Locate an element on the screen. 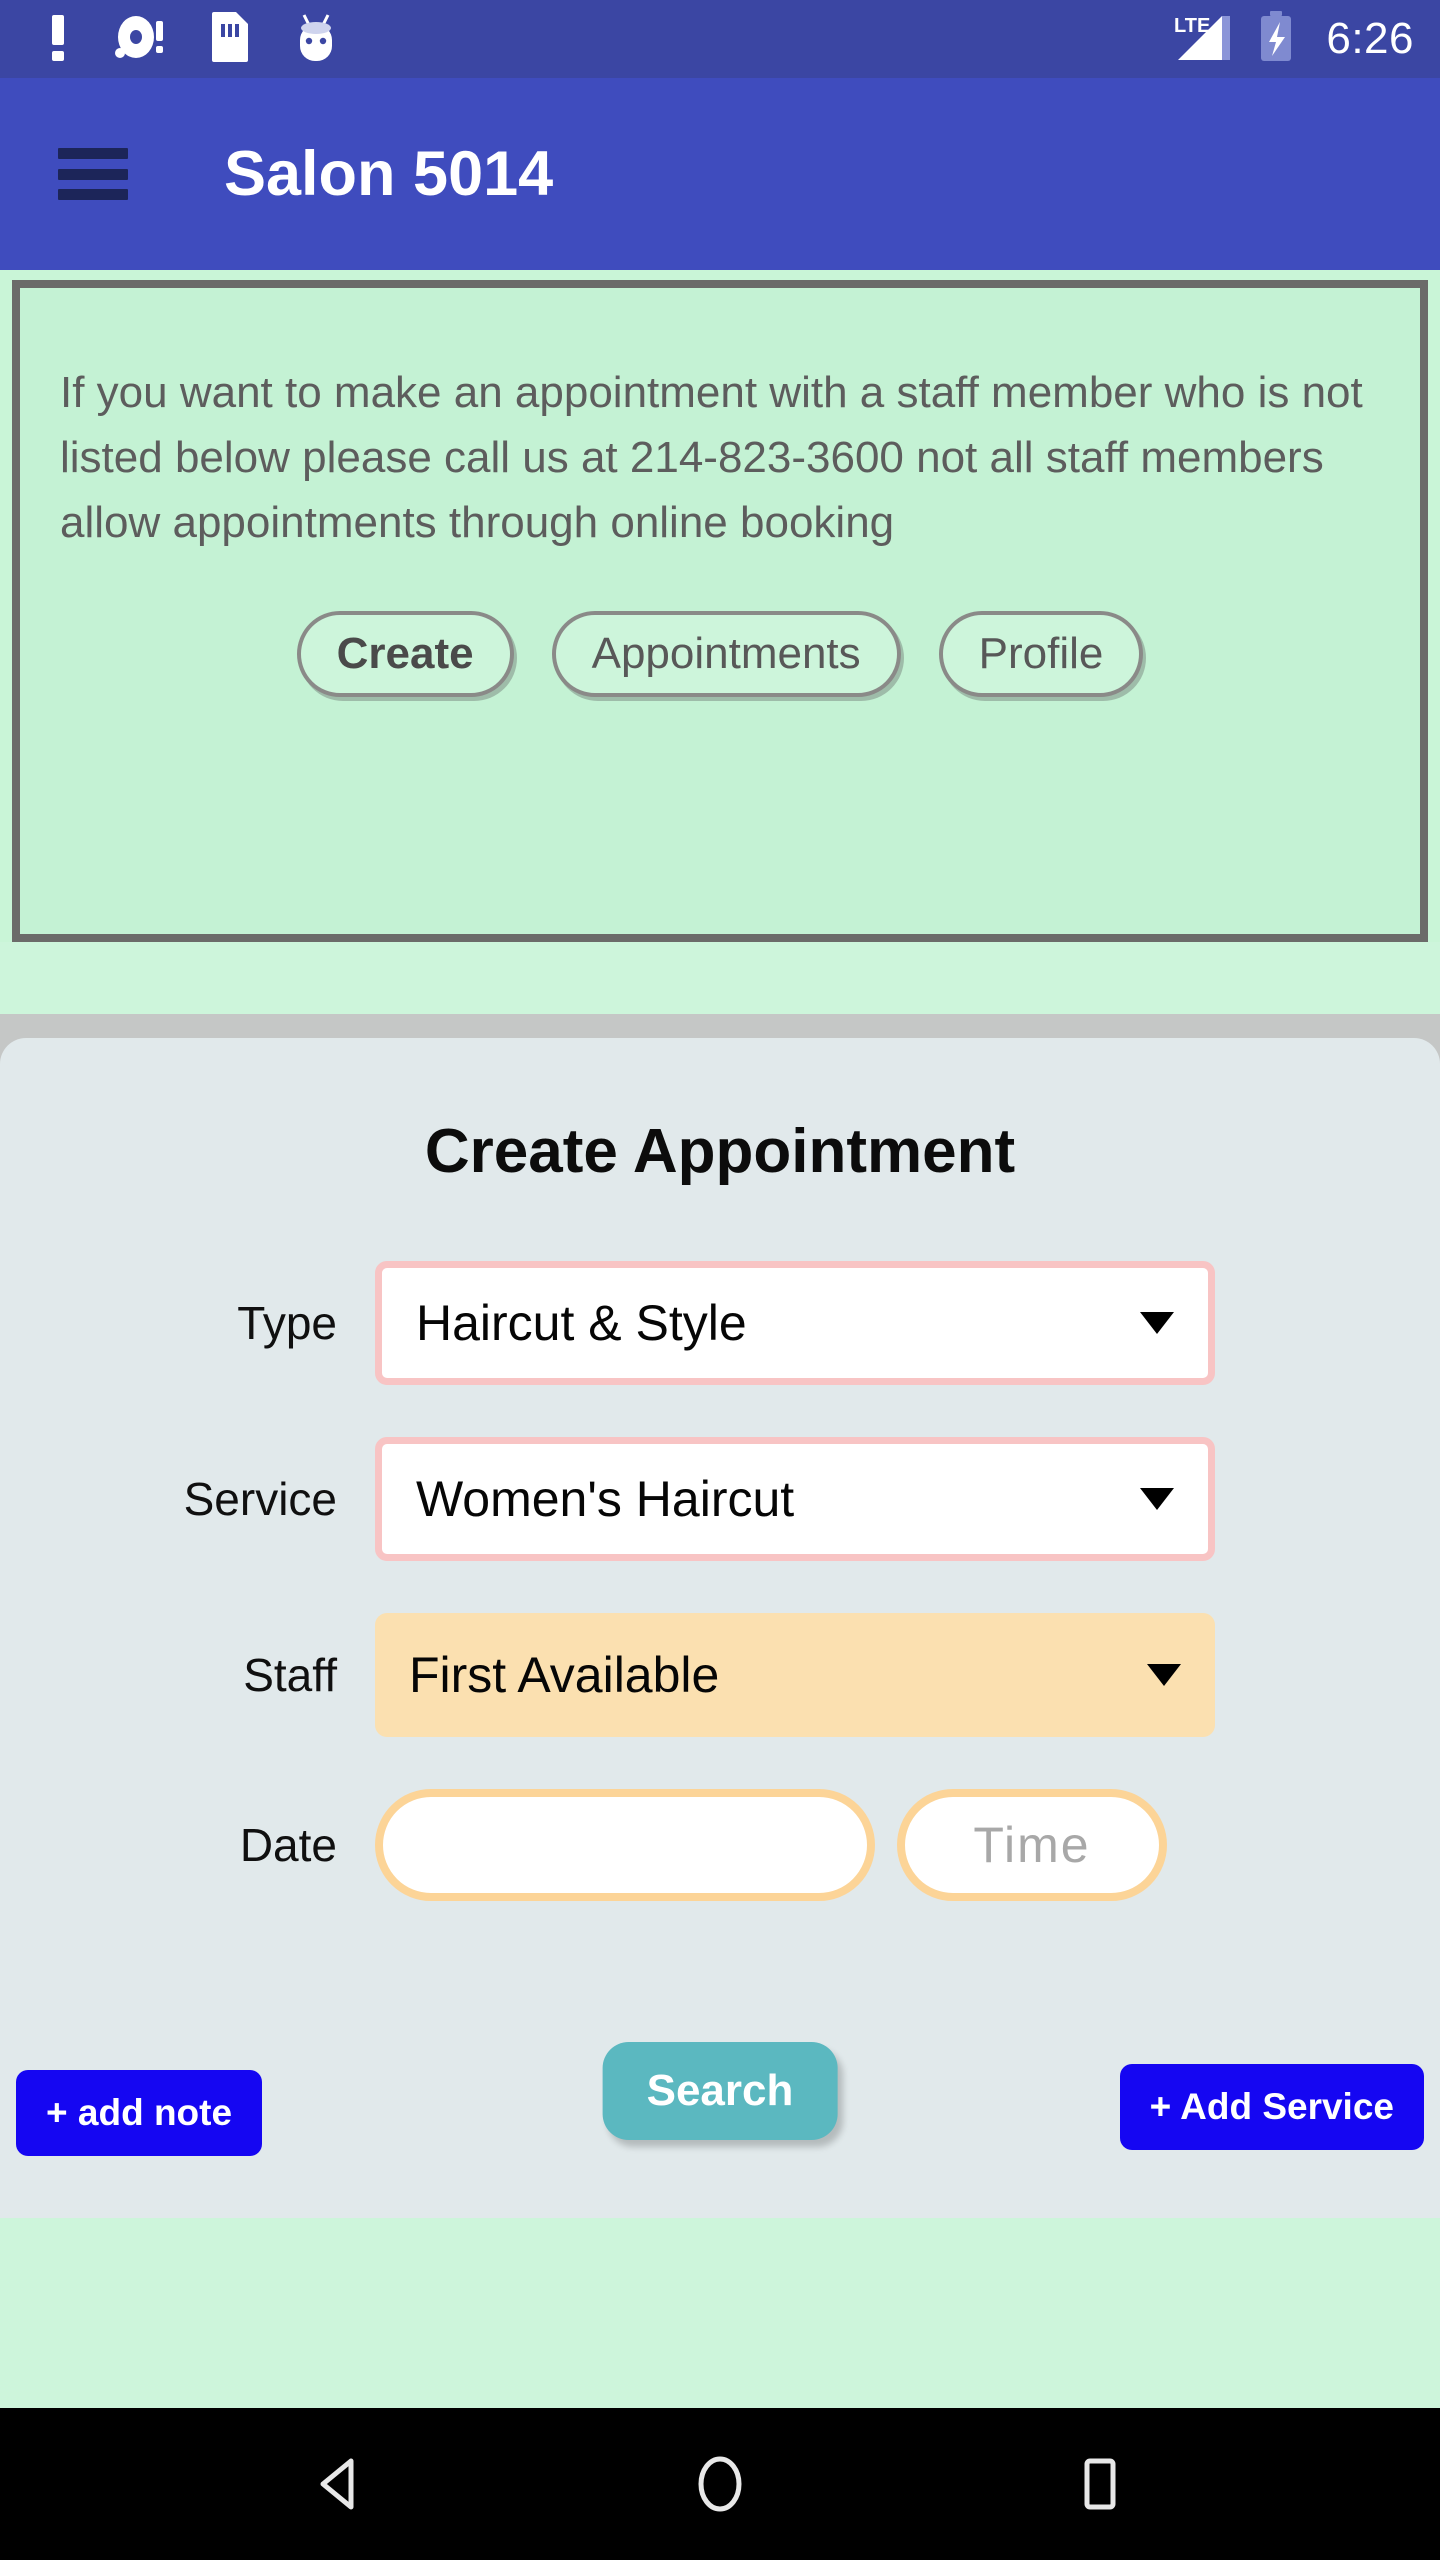  banner-spacer is located at coordinates (720, 978).